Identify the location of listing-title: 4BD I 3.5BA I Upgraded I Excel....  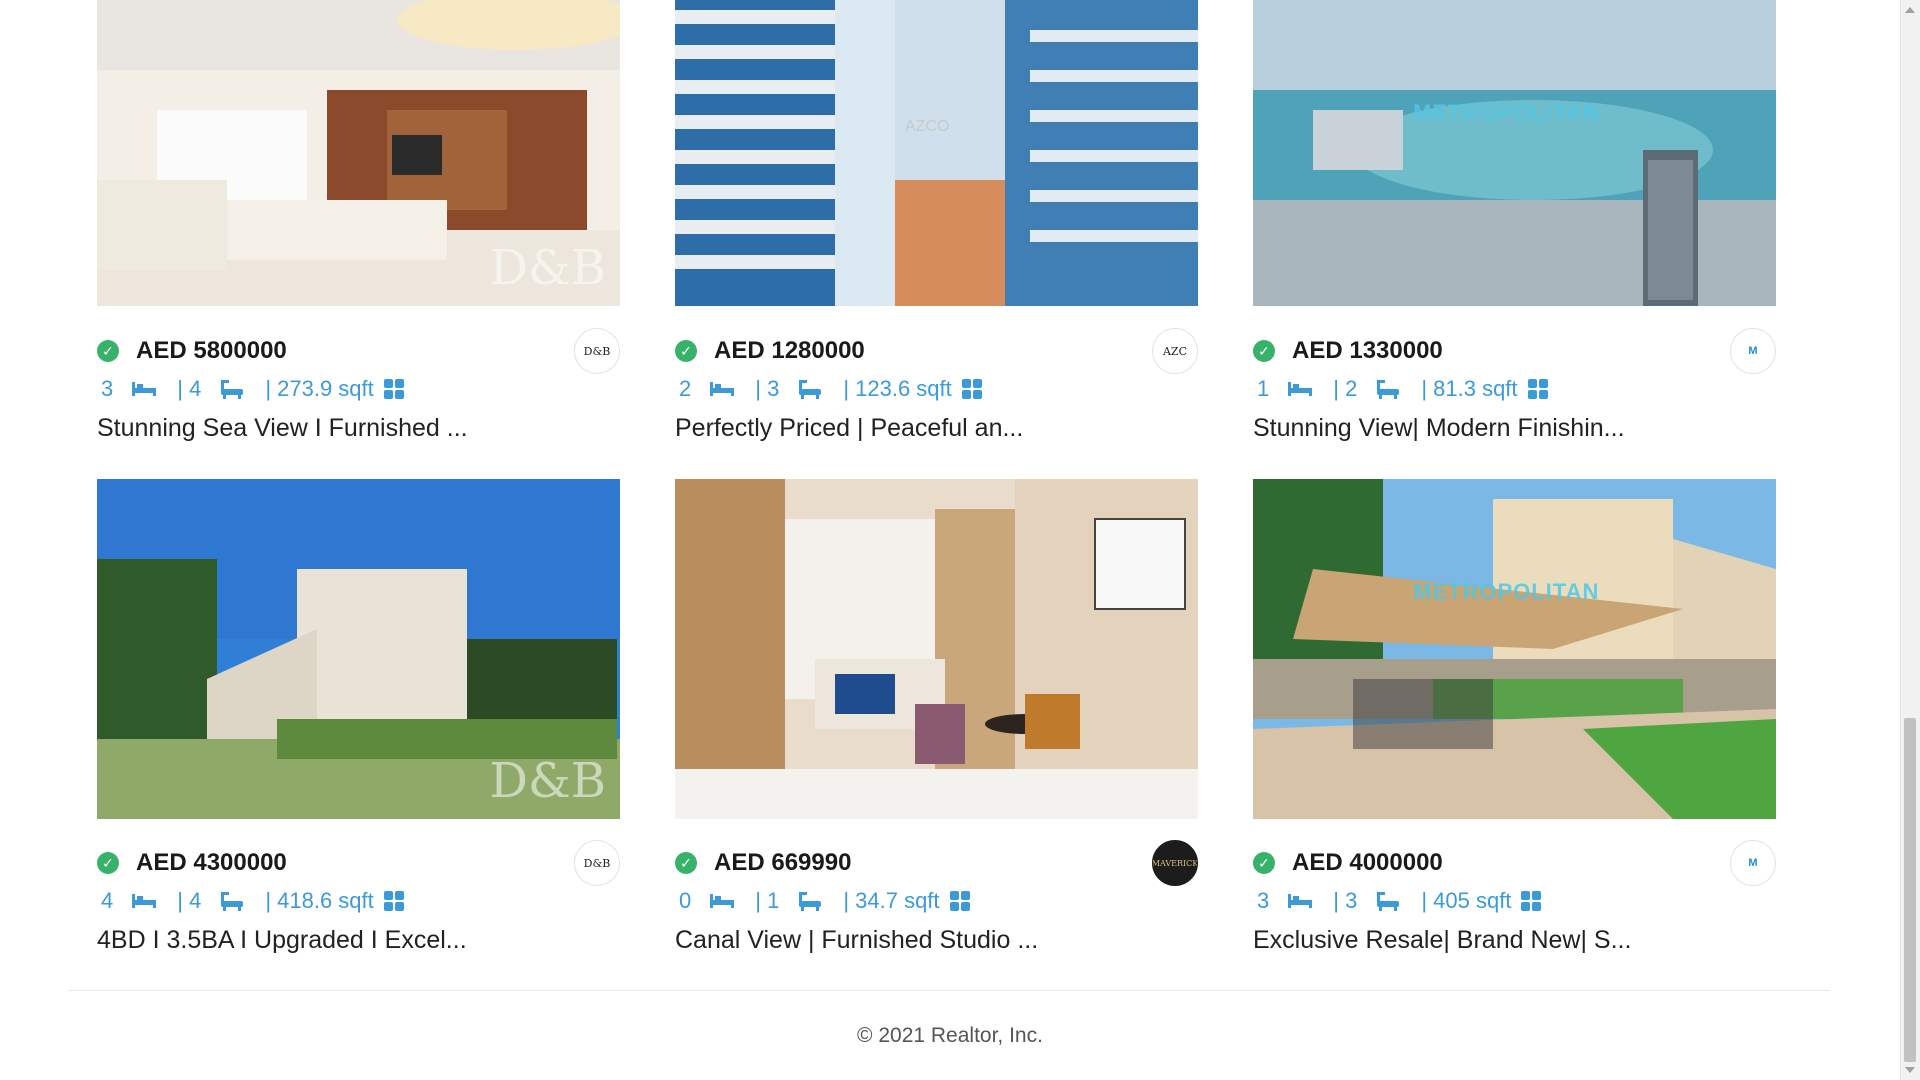
(358, 940).